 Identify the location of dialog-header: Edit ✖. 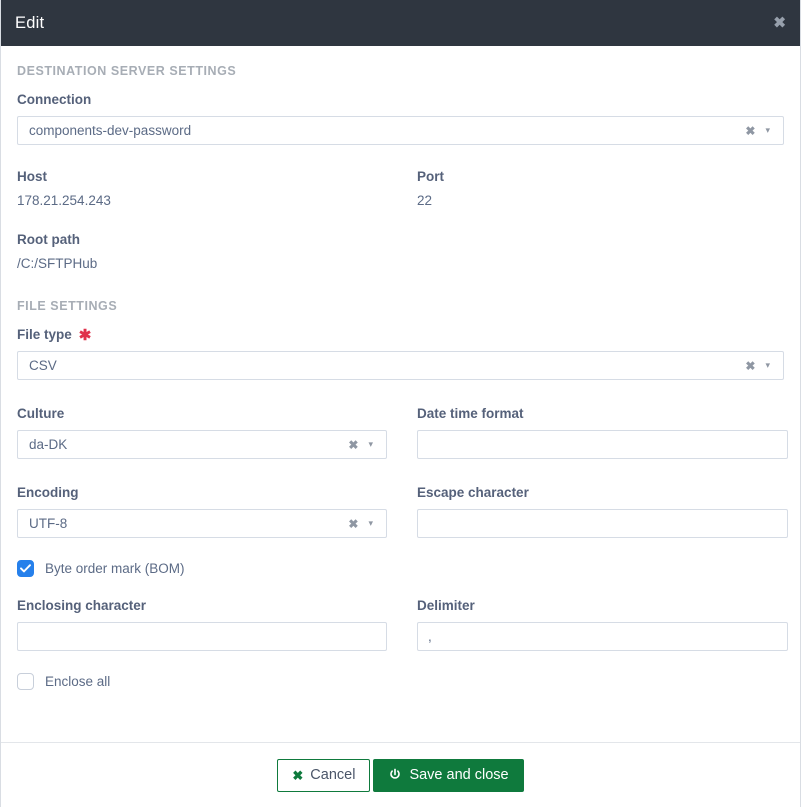
(400, 23).